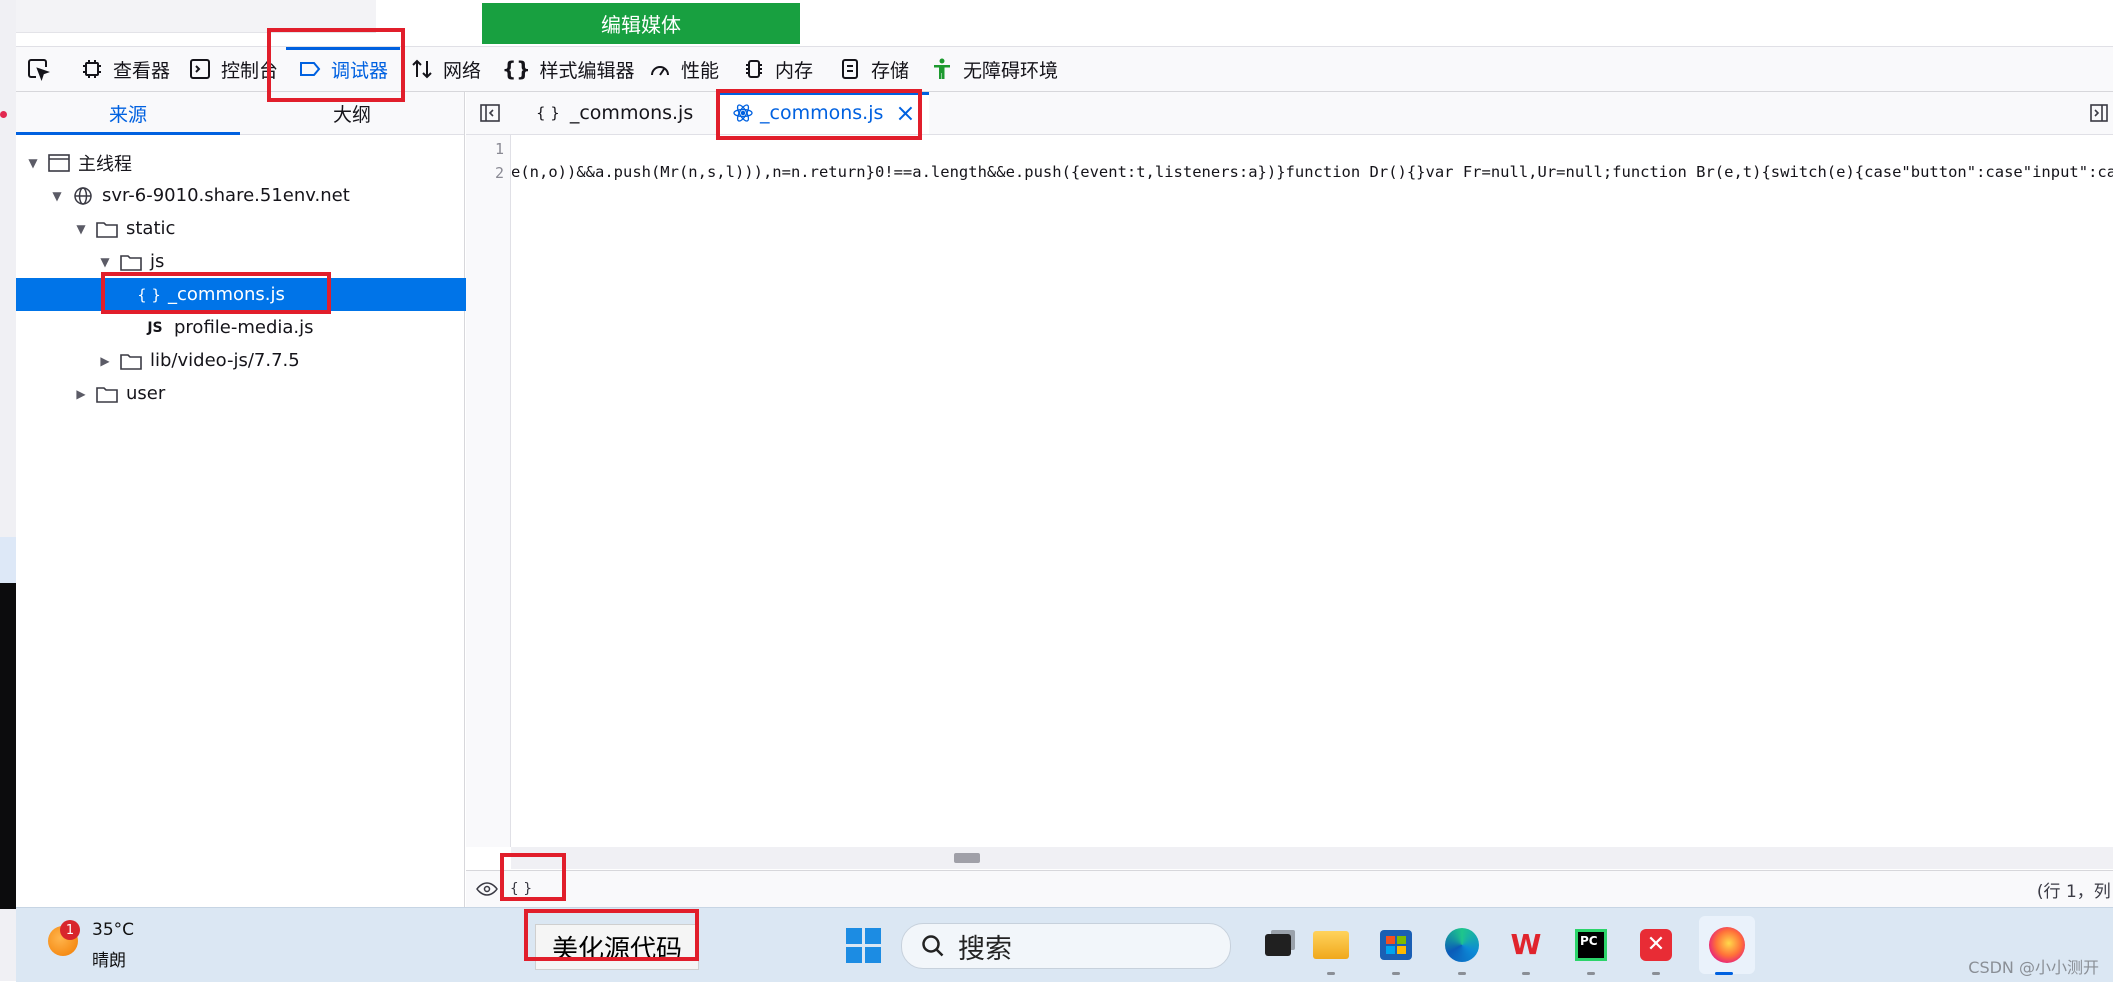 The image size is (2113, 982). Describe the element at coordinates (269, 228) in the screenshot. I see `tree-item-static: ▼ static` at that location.